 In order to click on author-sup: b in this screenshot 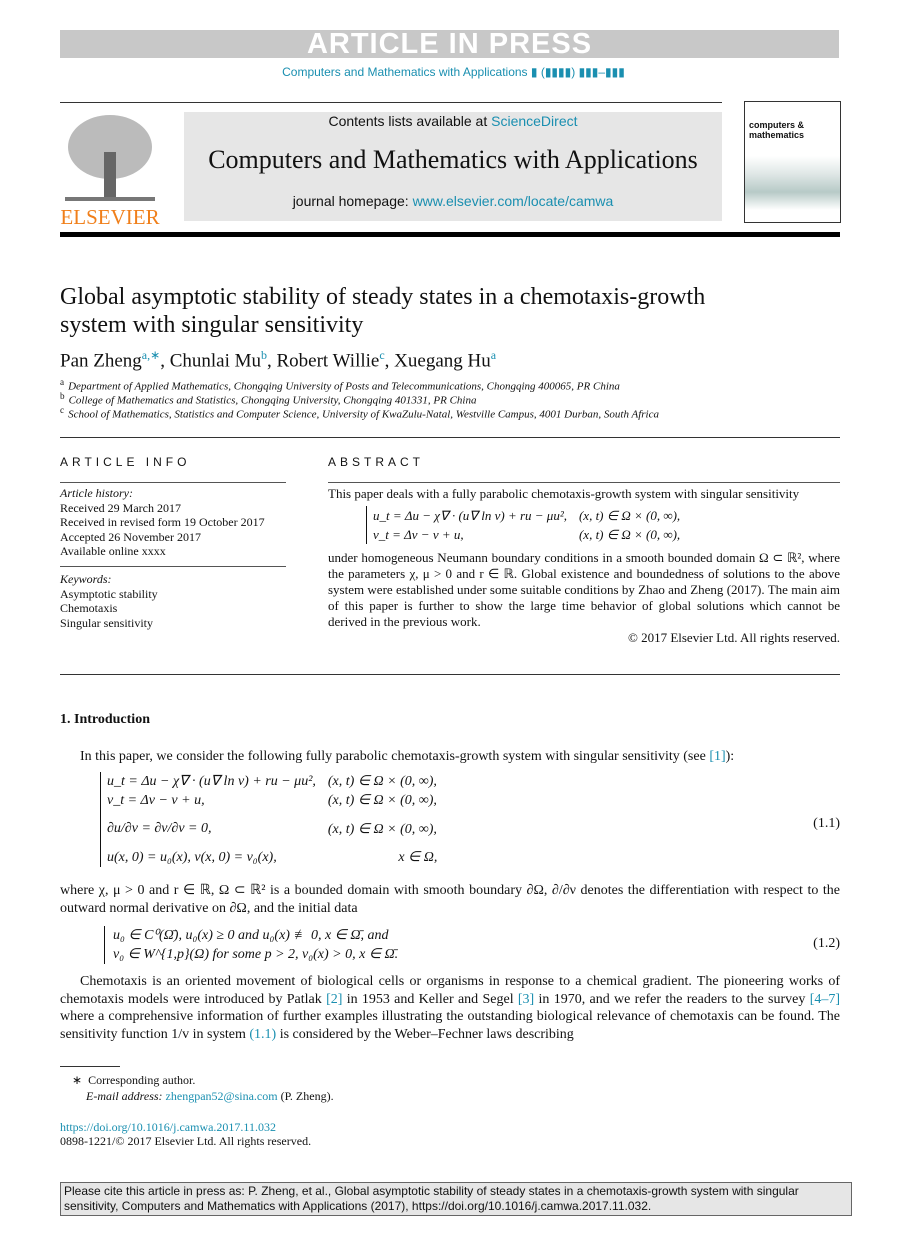, I will do `click(264, 355)`.